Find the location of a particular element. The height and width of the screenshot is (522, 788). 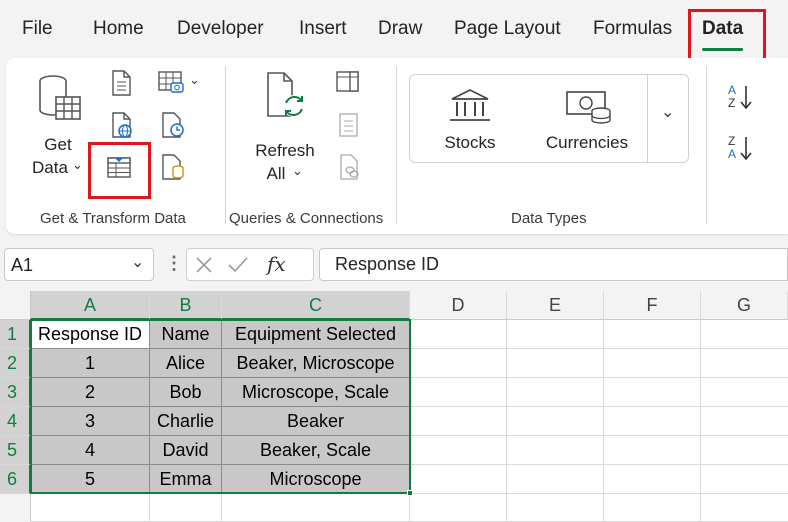

sort-a-to-z-icon: A Z is located at coordinates (740, 97).